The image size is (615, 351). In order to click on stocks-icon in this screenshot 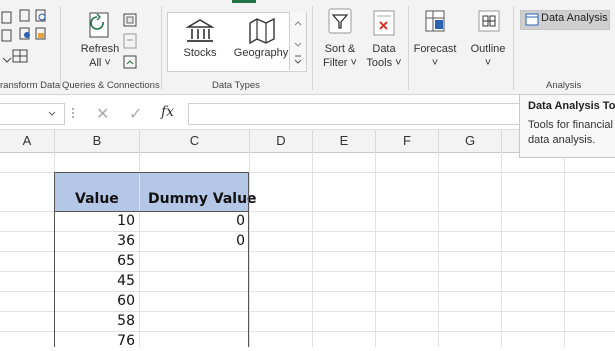, I will do `click(200, 31)`.